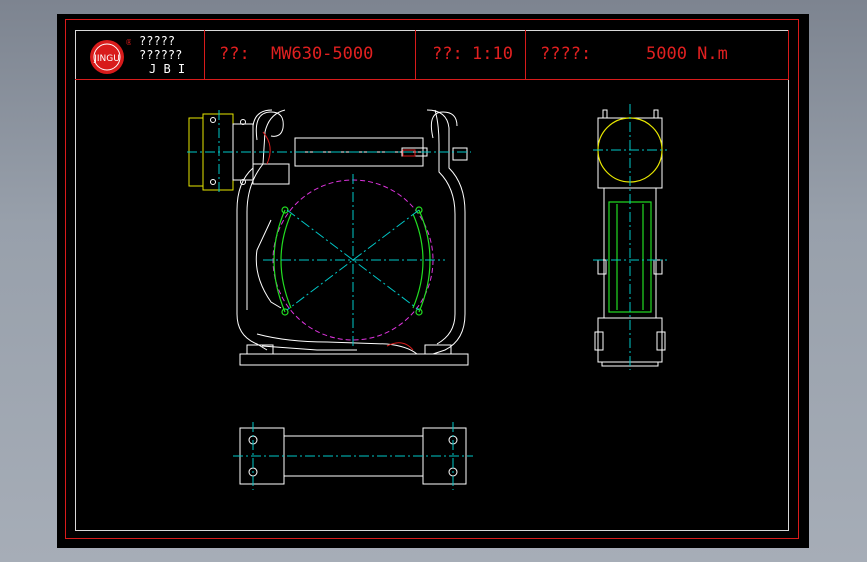 Image resolution: width=867 pixels, height=562 pixels. What do you see at coordinates (418, 261) in the screenshot?
I see `front-right-shoe-inner` at bounding box center [418, 261].